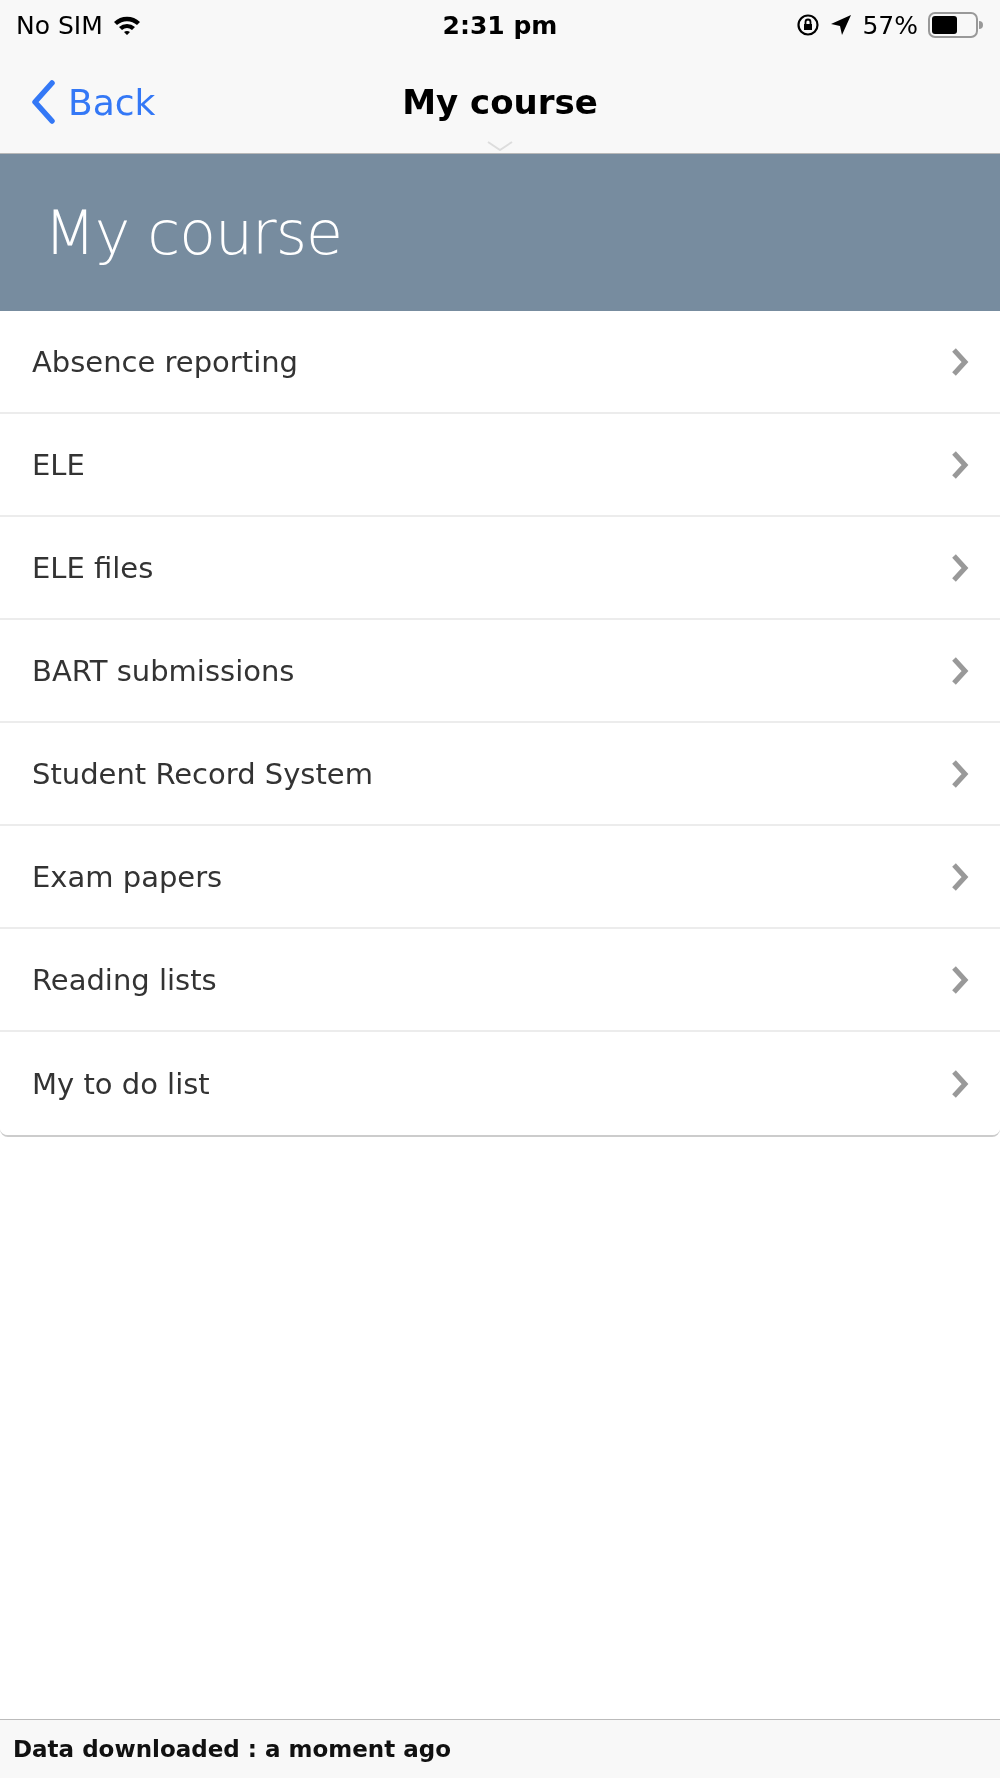 The width and height of the screenshot is (1000, 1778). I want to click on battery-icon, so click(956, 25).